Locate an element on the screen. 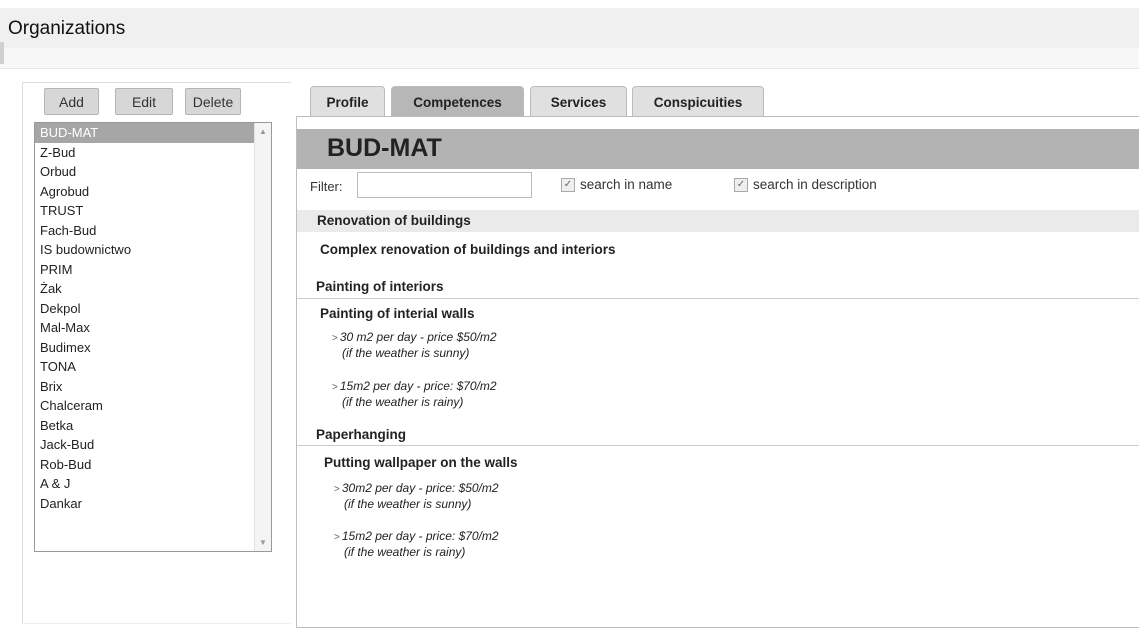 This screenshot has height=636, width=1139. delete-button: Delete is located at coordinates (213, 101).